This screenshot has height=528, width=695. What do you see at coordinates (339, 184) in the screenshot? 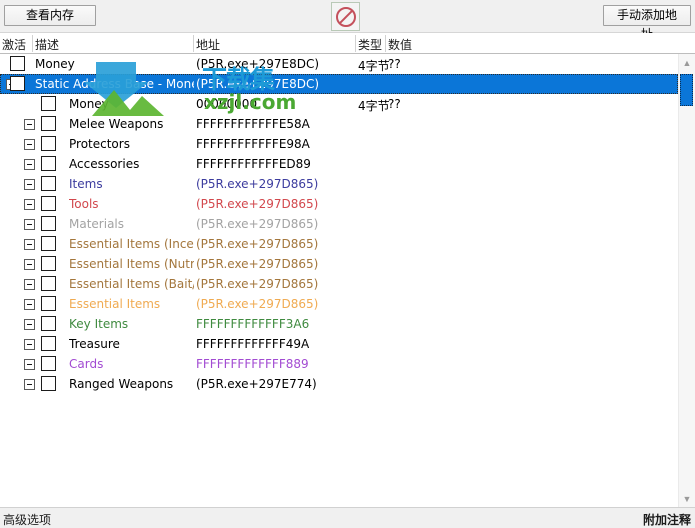
I see `table-row: Items (P5R.exe+297D865)` at bounding box center [339, 184].